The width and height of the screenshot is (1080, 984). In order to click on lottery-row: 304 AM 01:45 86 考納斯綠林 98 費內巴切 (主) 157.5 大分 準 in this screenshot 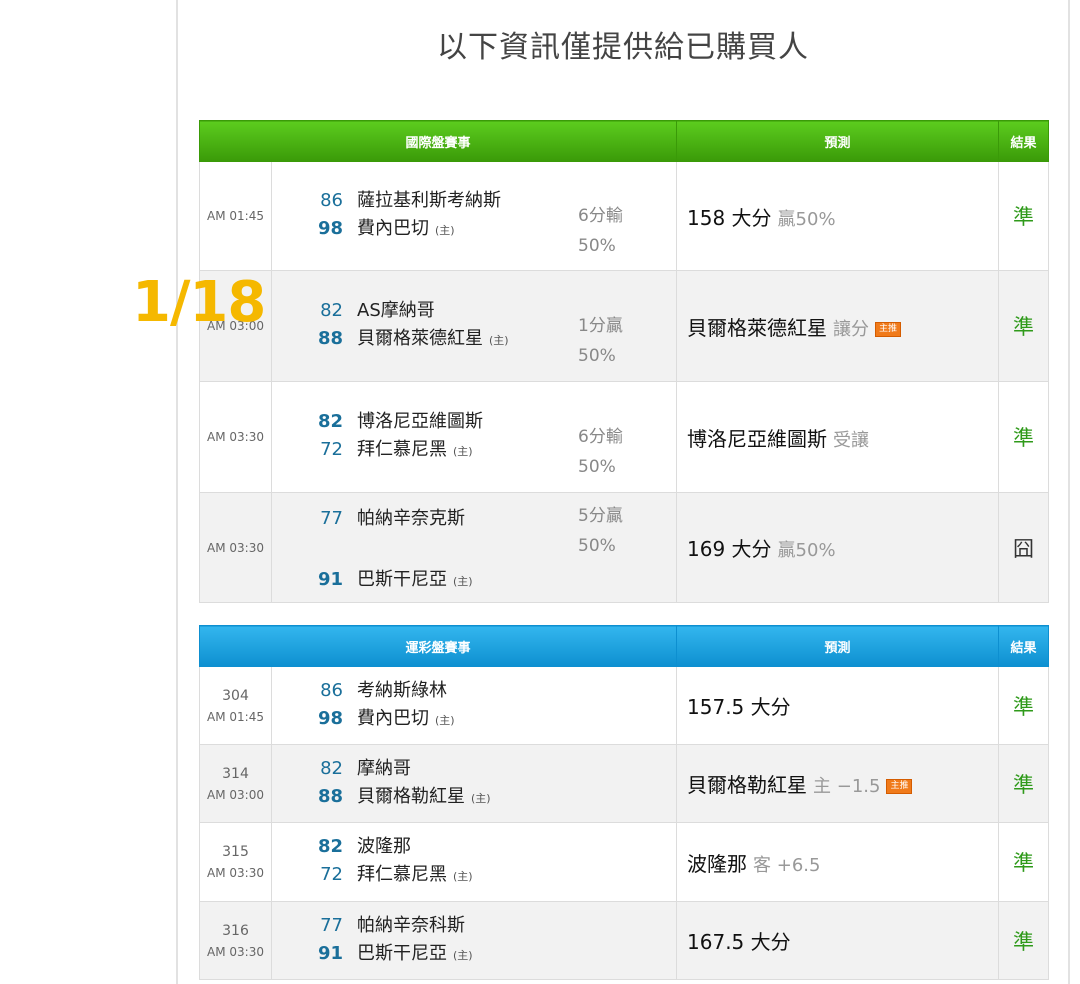, I will do `click(624, 705)`.